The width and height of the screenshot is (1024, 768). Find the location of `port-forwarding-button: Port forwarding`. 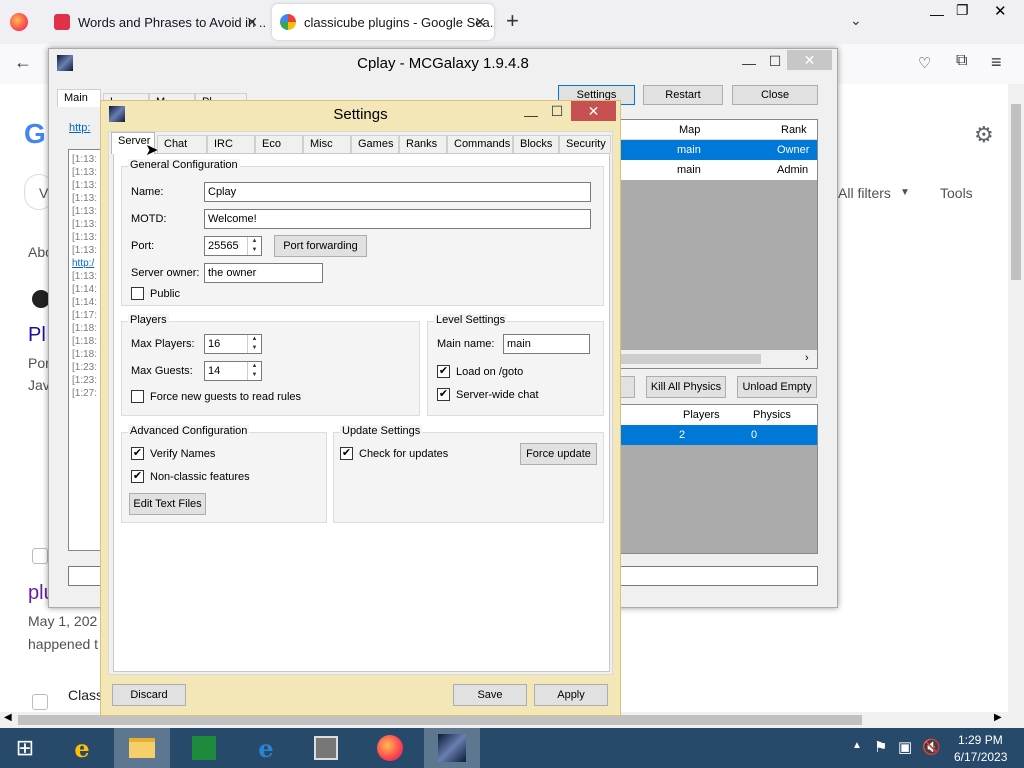

port-forwarding-button: Port forwarding is located at coordinates (320, 246).